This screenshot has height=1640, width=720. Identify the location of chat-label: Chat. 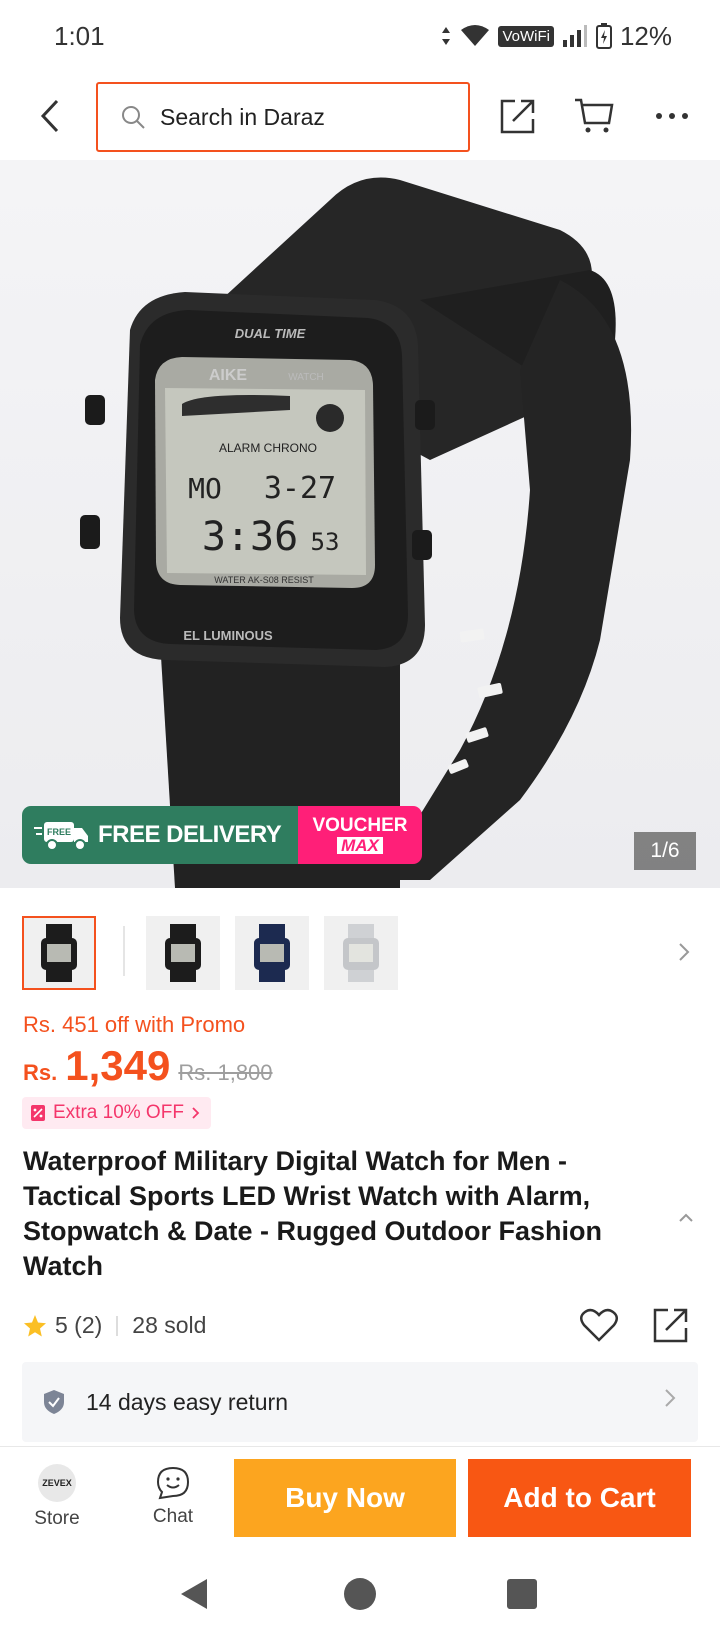
(173, 1516).